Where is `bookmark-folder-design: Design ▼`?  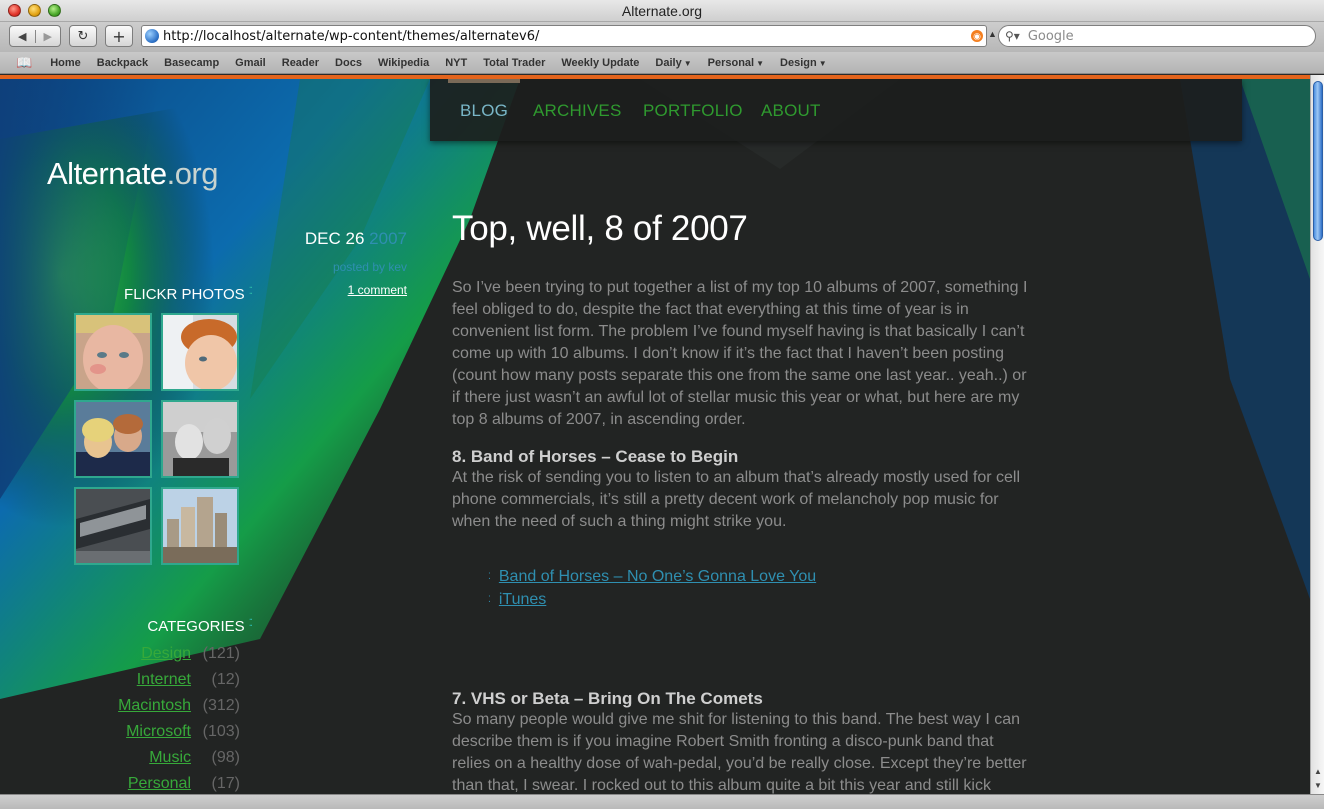 bookmark-folder-design: Design ▼ is located at coordinates (803, 63).